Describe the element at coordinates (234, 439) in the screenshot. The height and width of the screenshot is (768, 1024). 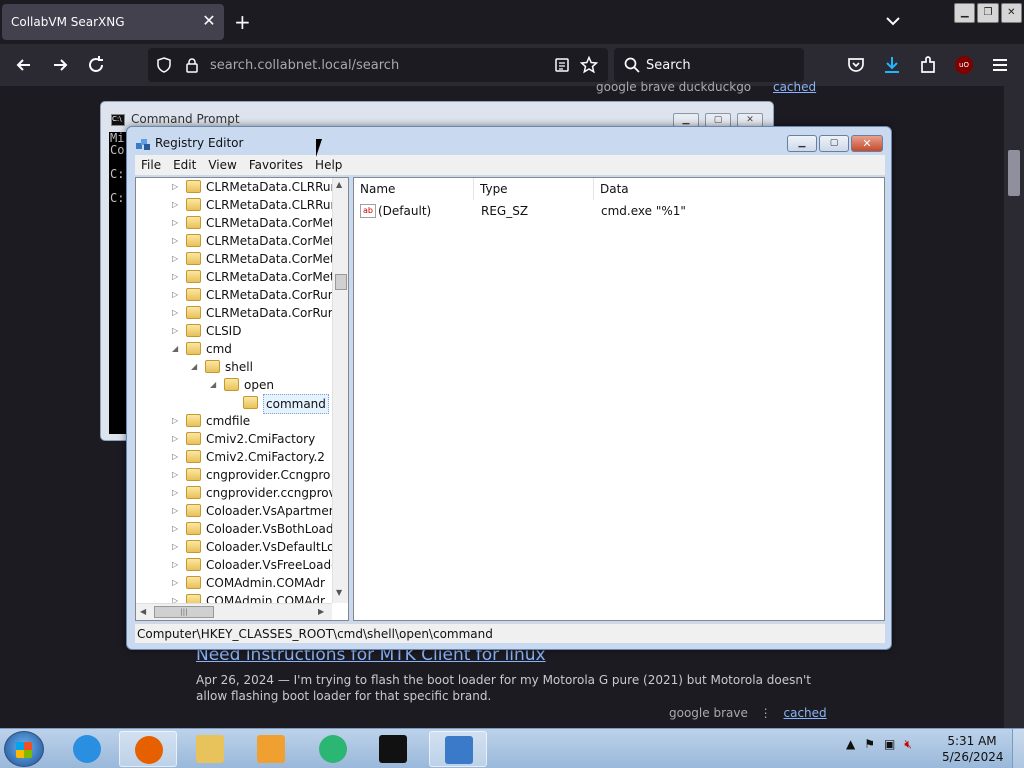
I see `tree-node: ▷ Cmiv2.CmiFactory` at that location.